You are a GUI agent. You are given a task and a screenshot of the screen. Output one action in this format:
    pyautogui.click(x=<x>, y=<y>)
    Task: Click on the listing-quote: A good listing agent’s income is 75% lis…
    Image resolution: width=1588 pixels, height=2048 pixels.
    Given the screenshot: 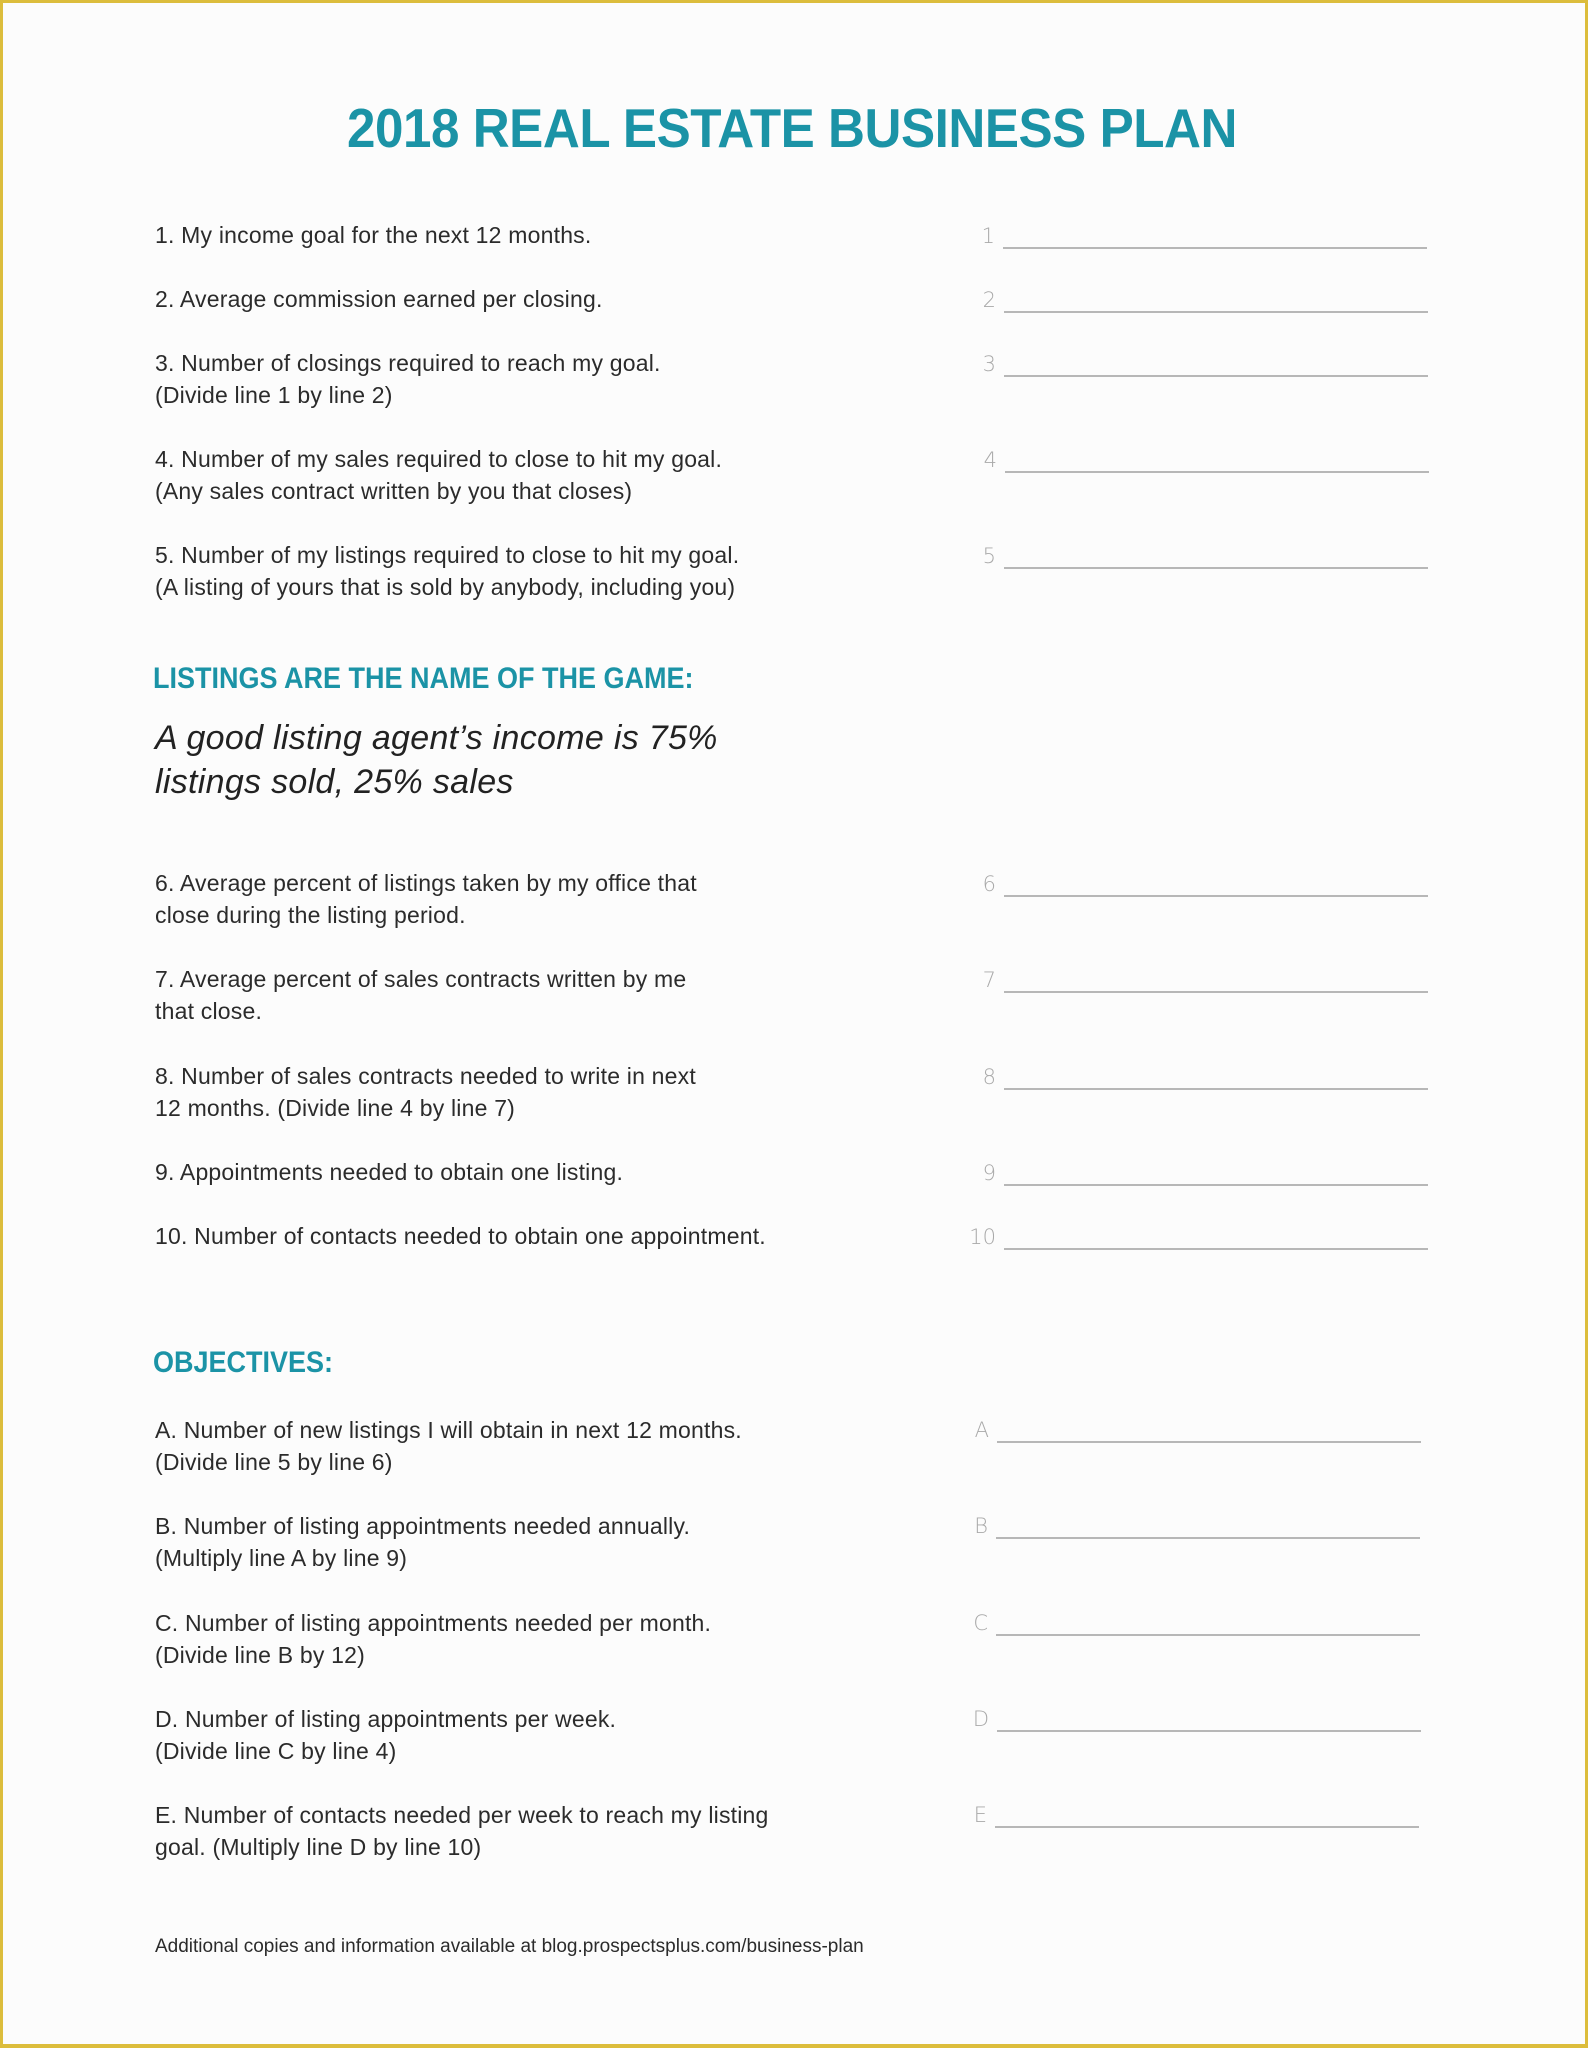 What is the action you would take?
    pyautogui.click(x=436, y=760)
    